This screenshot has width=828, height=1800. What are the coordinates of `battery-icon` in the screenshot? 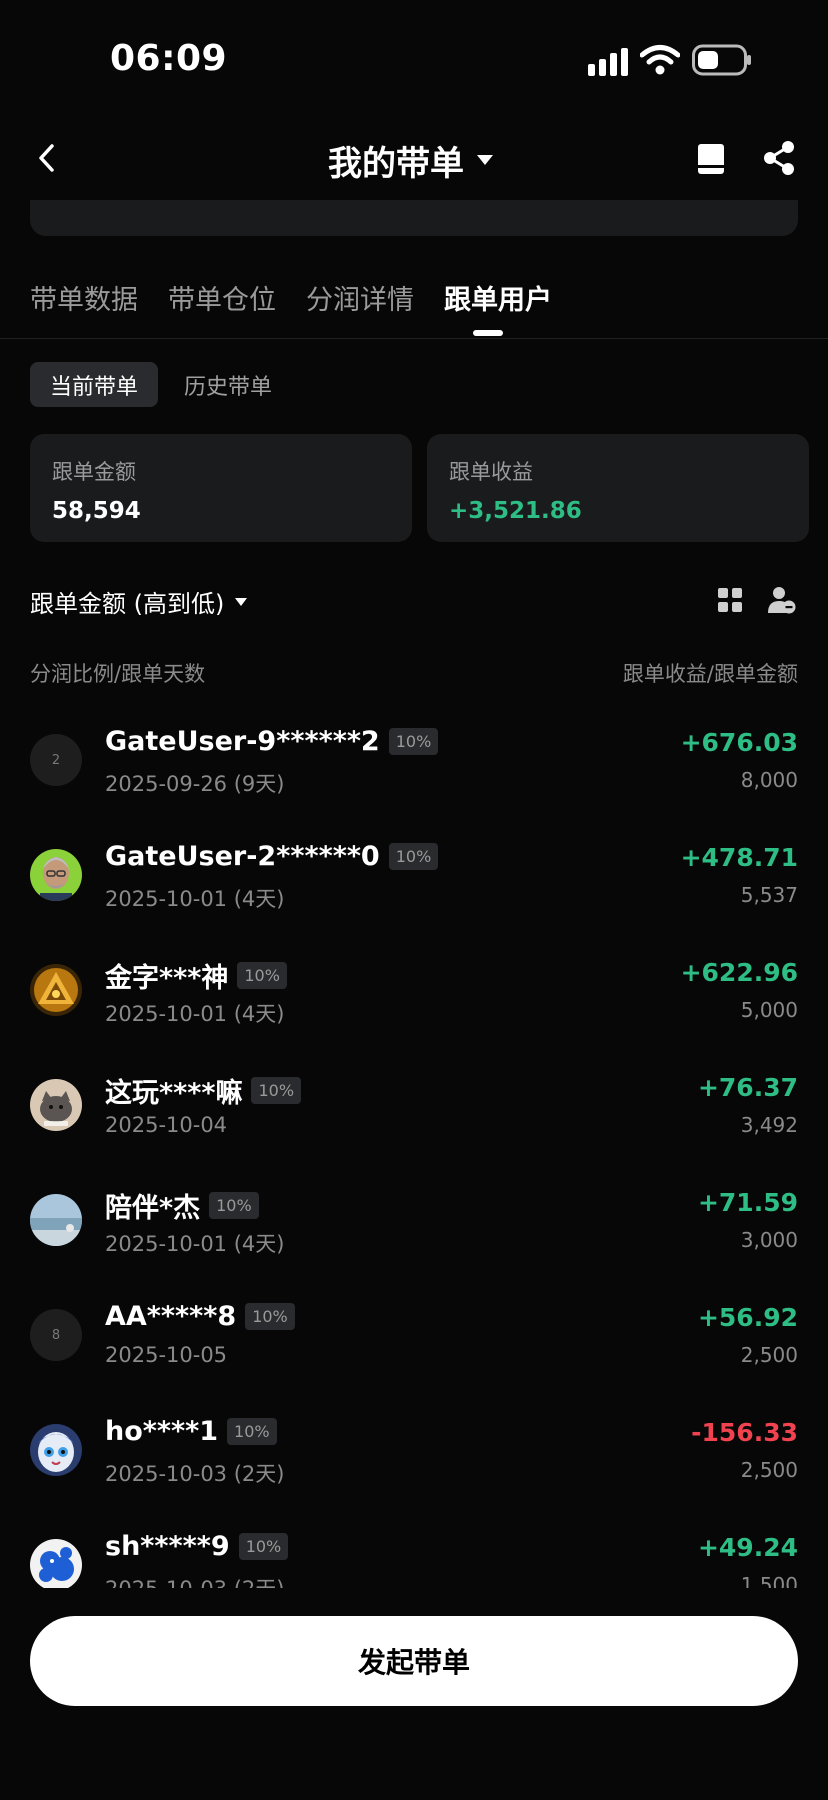 It's located at (721, 60).